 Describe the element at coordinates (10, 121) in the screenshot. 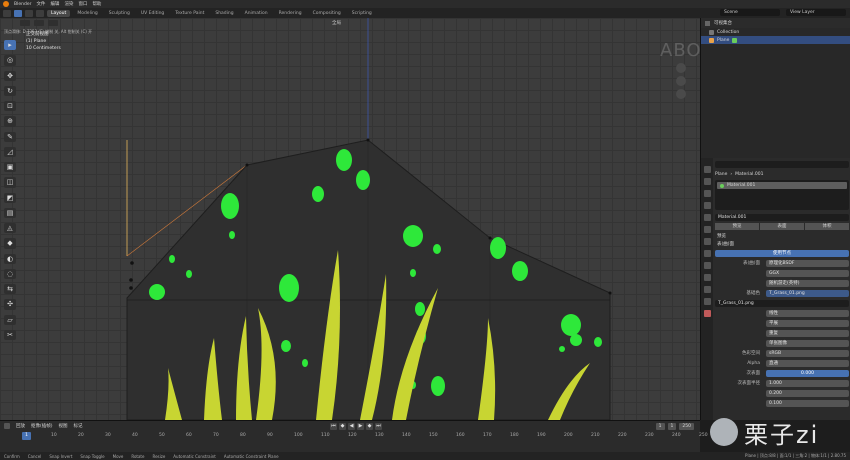

I see `transform-icon: ⊕` at that location.